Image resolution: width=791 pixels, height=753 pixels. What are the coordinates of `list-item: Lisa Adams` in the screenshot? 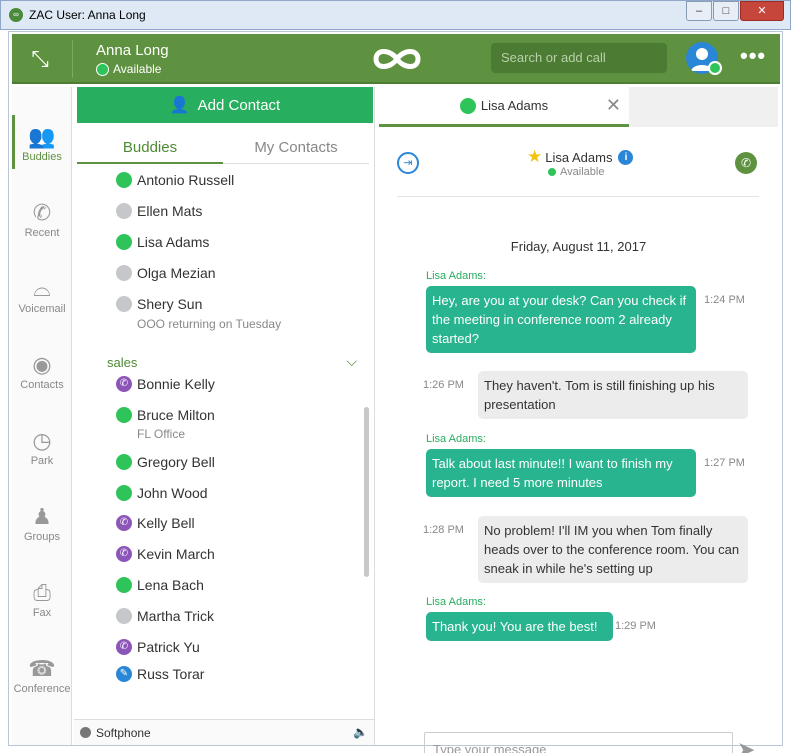 It's located at (162, 242).